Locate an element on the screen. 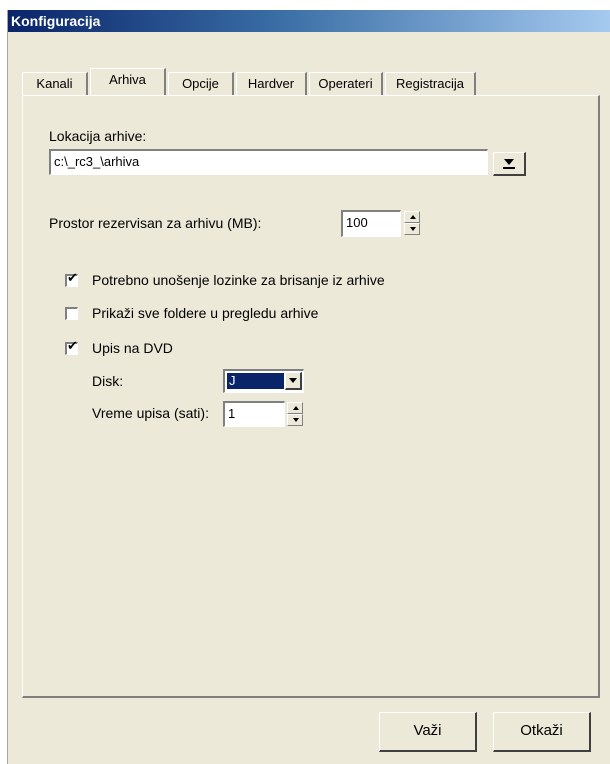  write-time-label: Vreme upisa (sati): is located at coordinates (150, 413).